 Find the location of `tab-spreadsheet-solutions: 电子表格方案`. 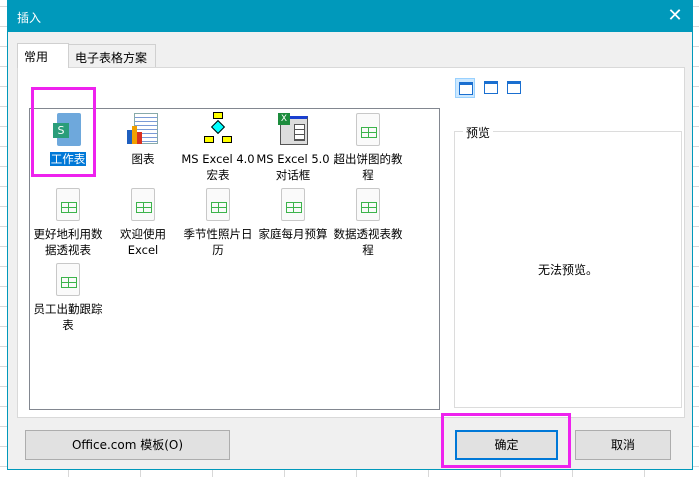

tab-spreadsheet-solutions: 电子表格方案 is located at coordinates (112, 56).